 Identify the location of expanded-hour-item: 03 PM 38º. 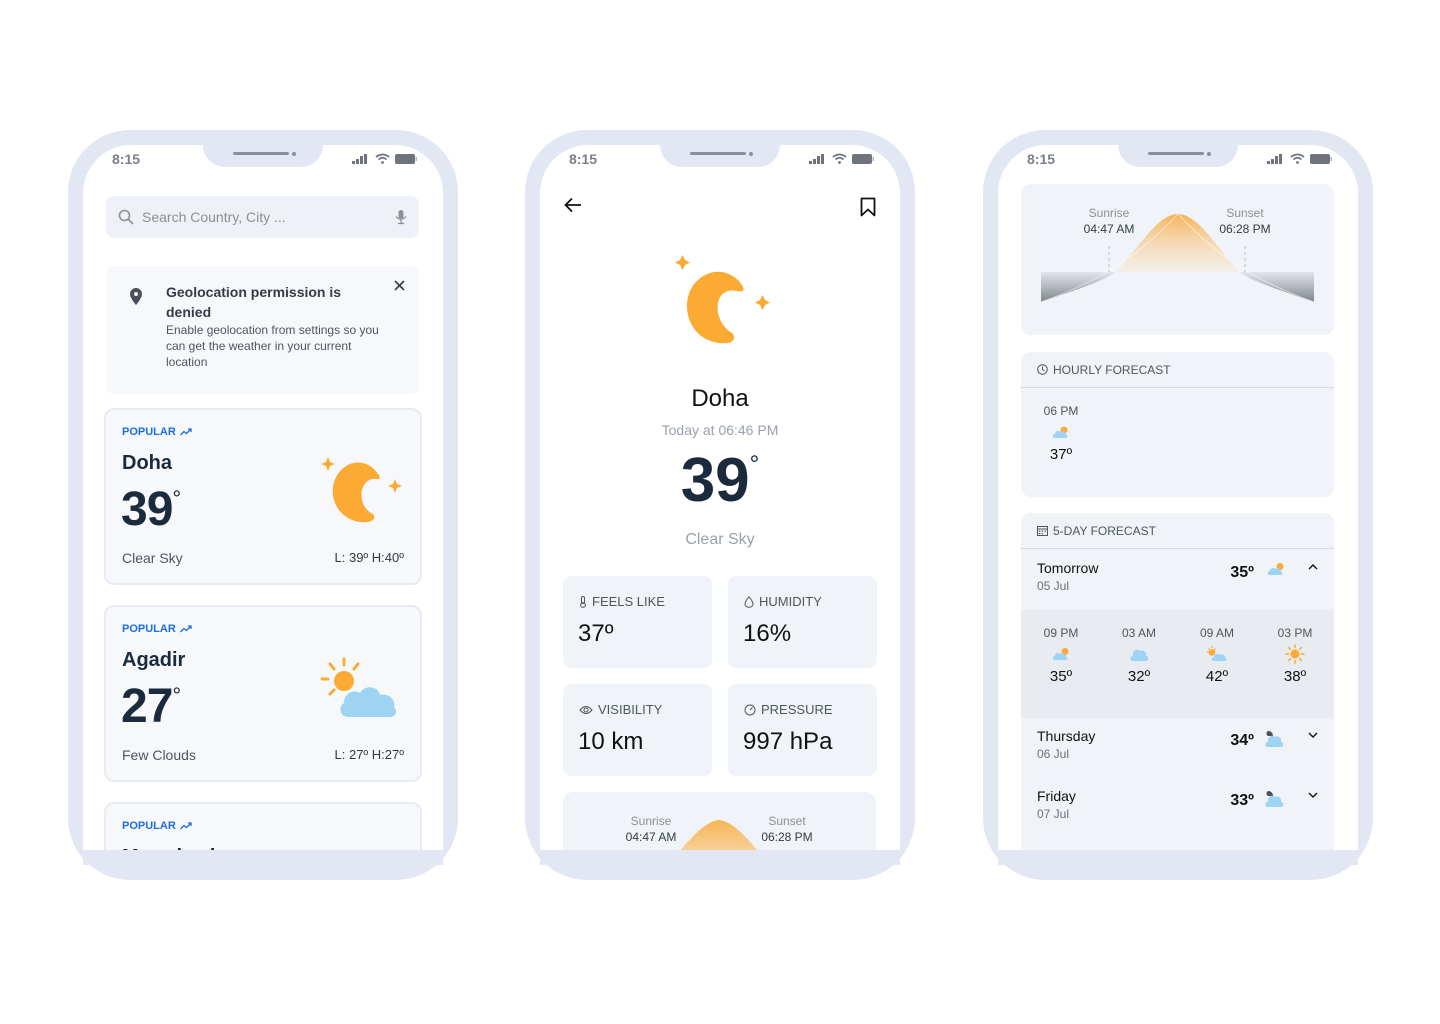
(1295, 655).